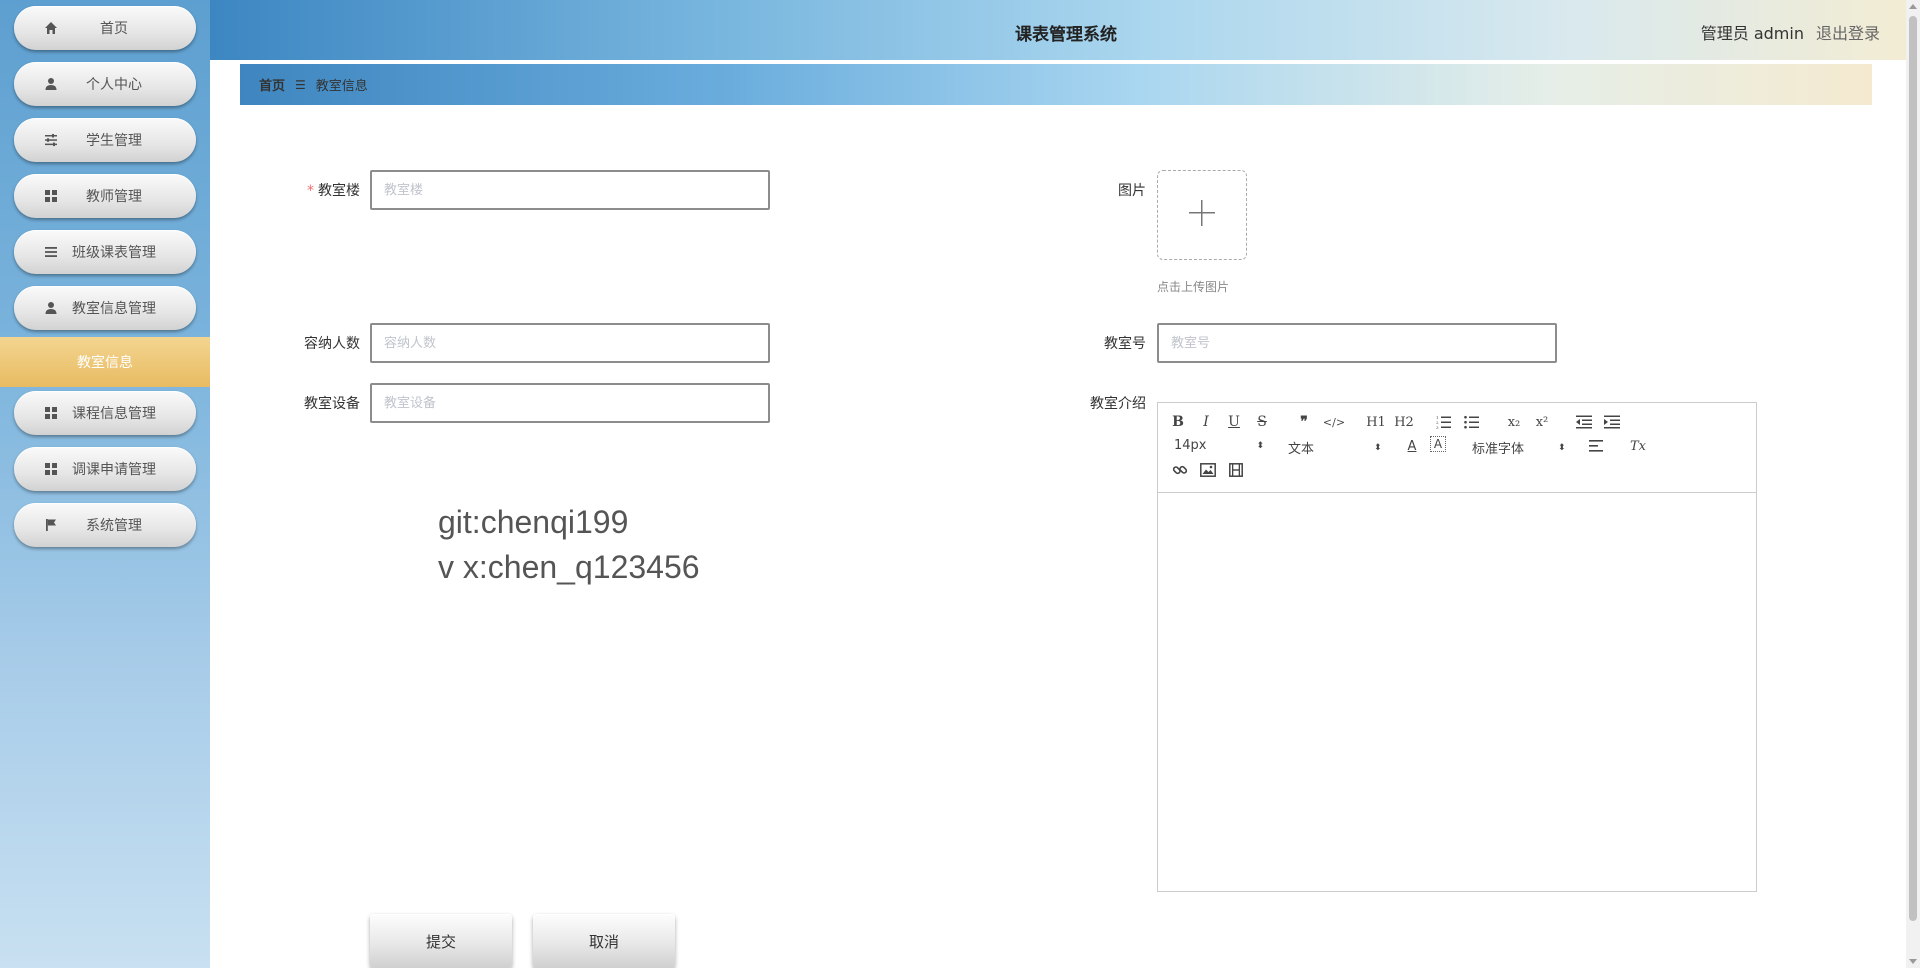 The width and height of the screenshot is (1920, 968). Describe the element at coordinates (1412, 446) in the screenshot. I see `text-color-button: A` at that location.